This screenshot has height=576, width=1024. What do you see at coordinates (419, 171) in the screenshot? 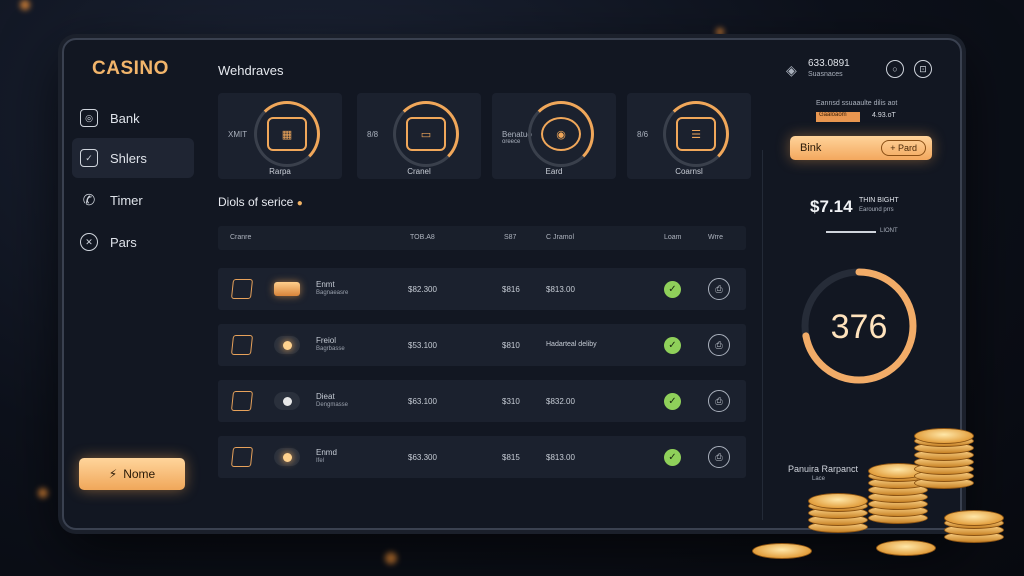
I see `card-caption: Cranel` at bounding box center [419, 171].